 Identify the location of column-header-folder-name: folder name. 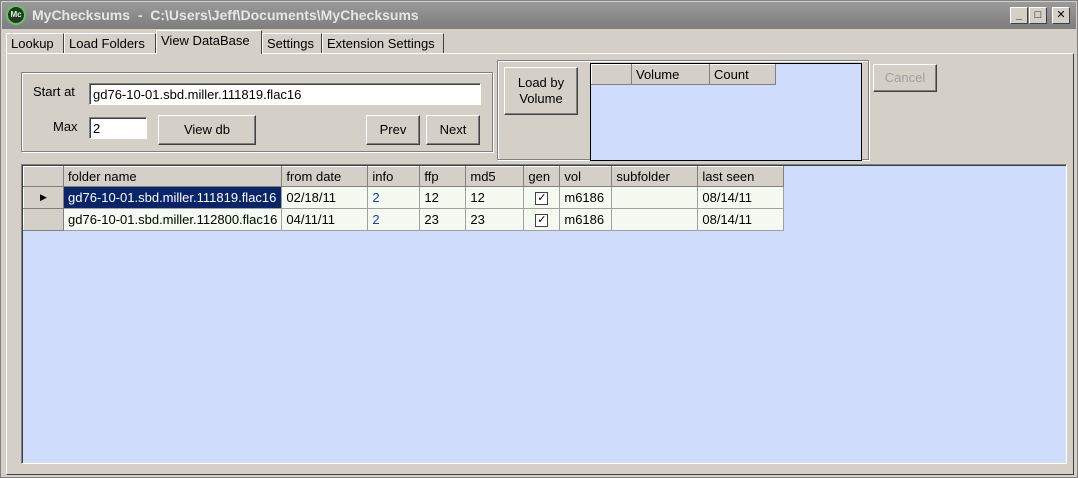
(172, 176).